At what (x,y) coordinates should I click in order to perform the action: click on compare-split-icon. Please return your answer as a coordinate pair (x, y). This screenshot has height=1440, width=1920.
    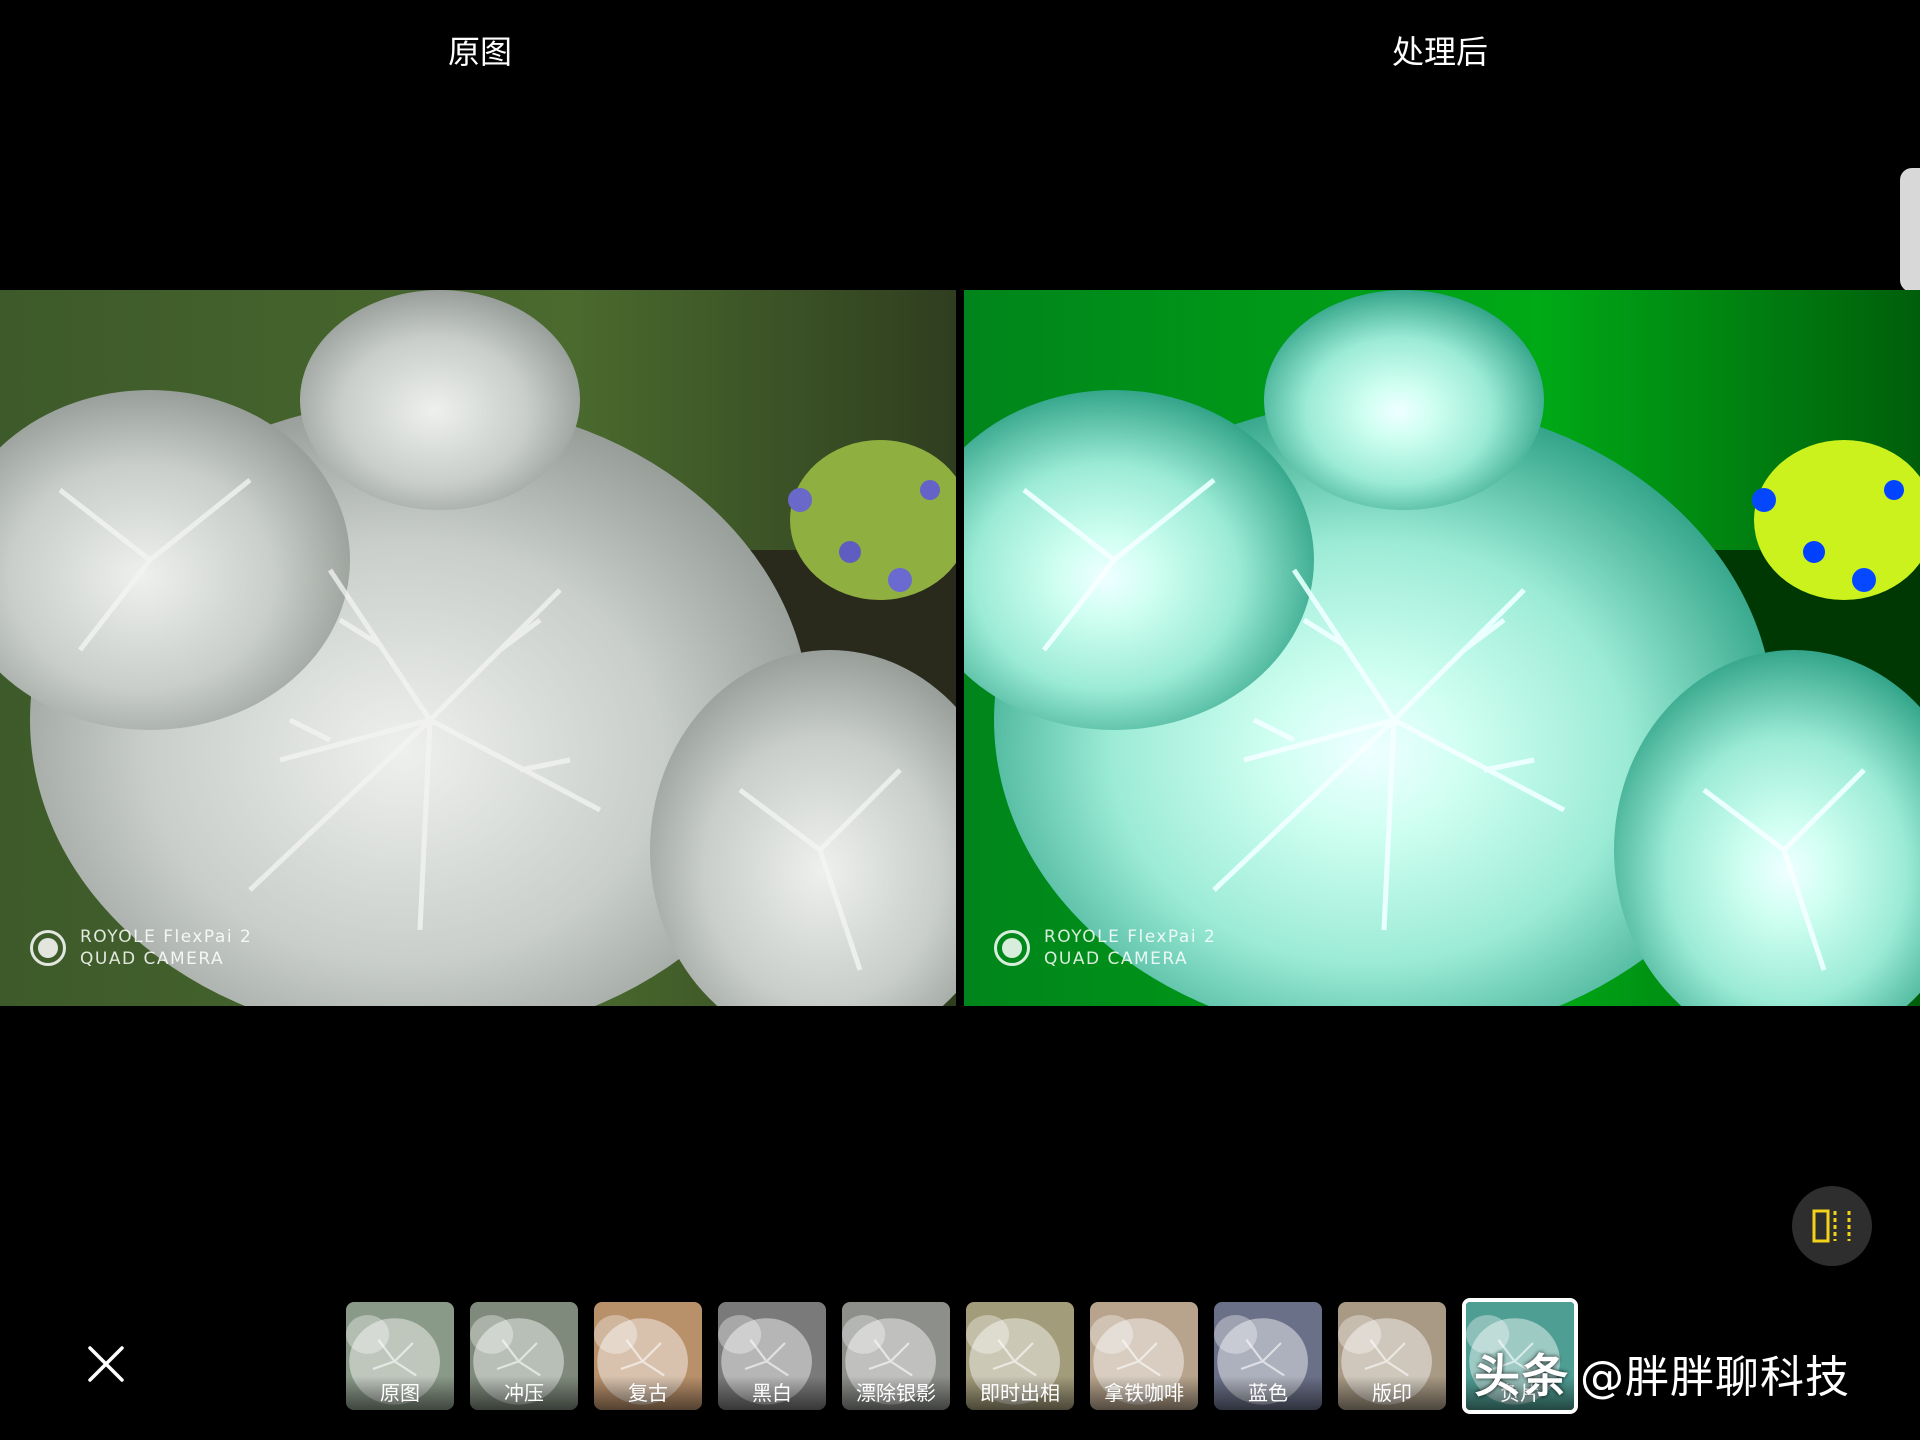
    Looking at the image, I should click on (1831, 1226).